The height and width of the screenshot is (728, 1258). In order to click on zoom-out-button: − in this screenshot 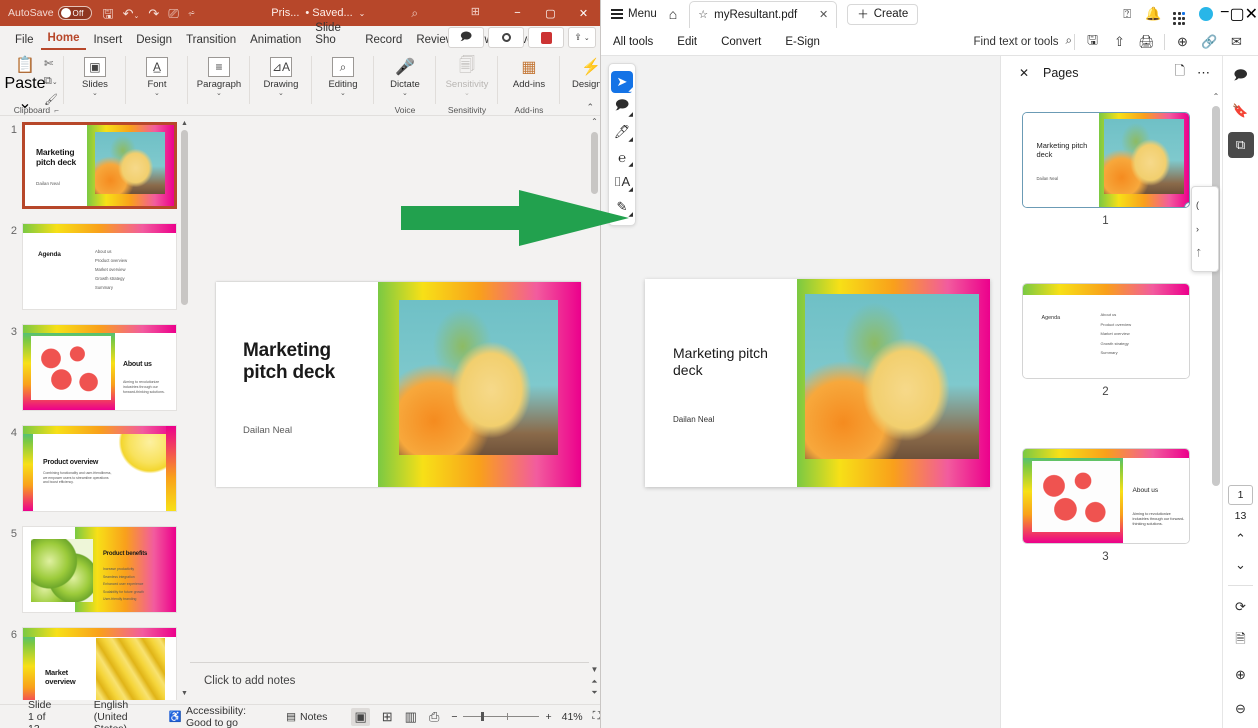, I will do `click(454, 717)`.